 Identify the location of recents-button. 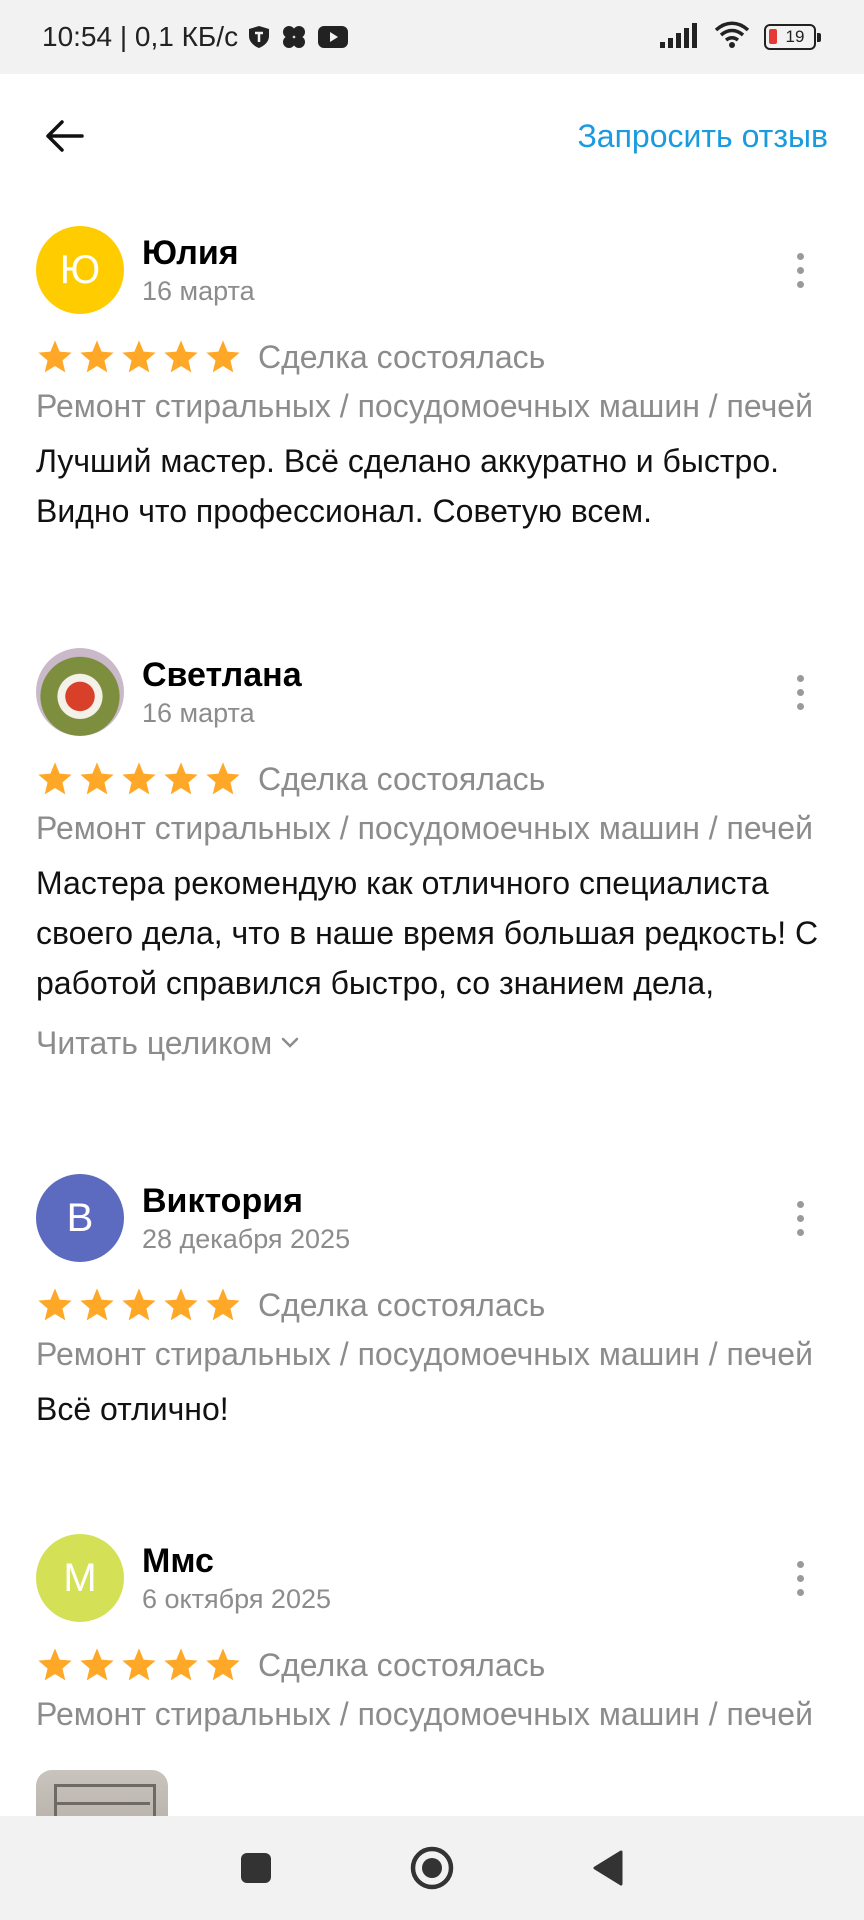
(256, 1868).